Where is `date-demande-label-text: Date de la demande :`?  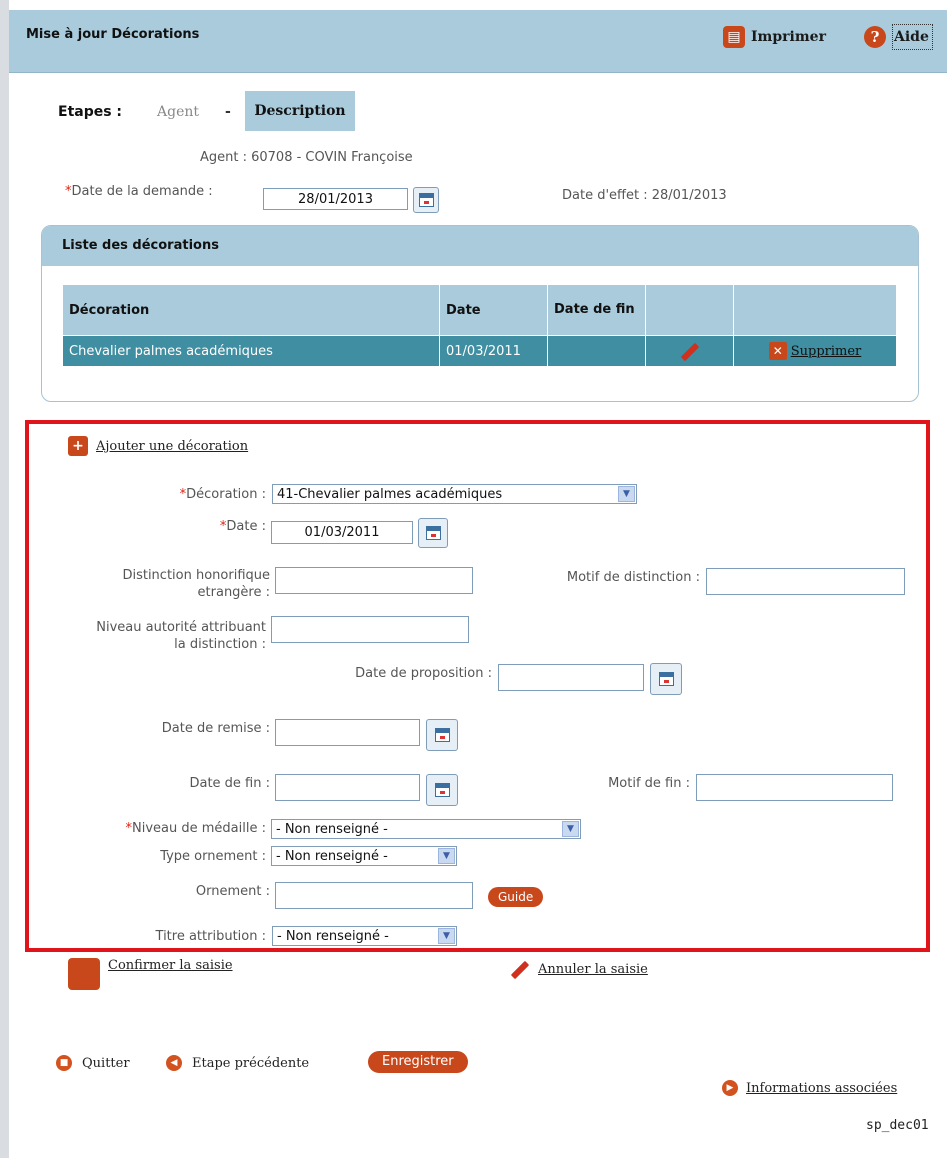 date-demande-label-text: Date de la demande : is located at coordinates (142, 191).